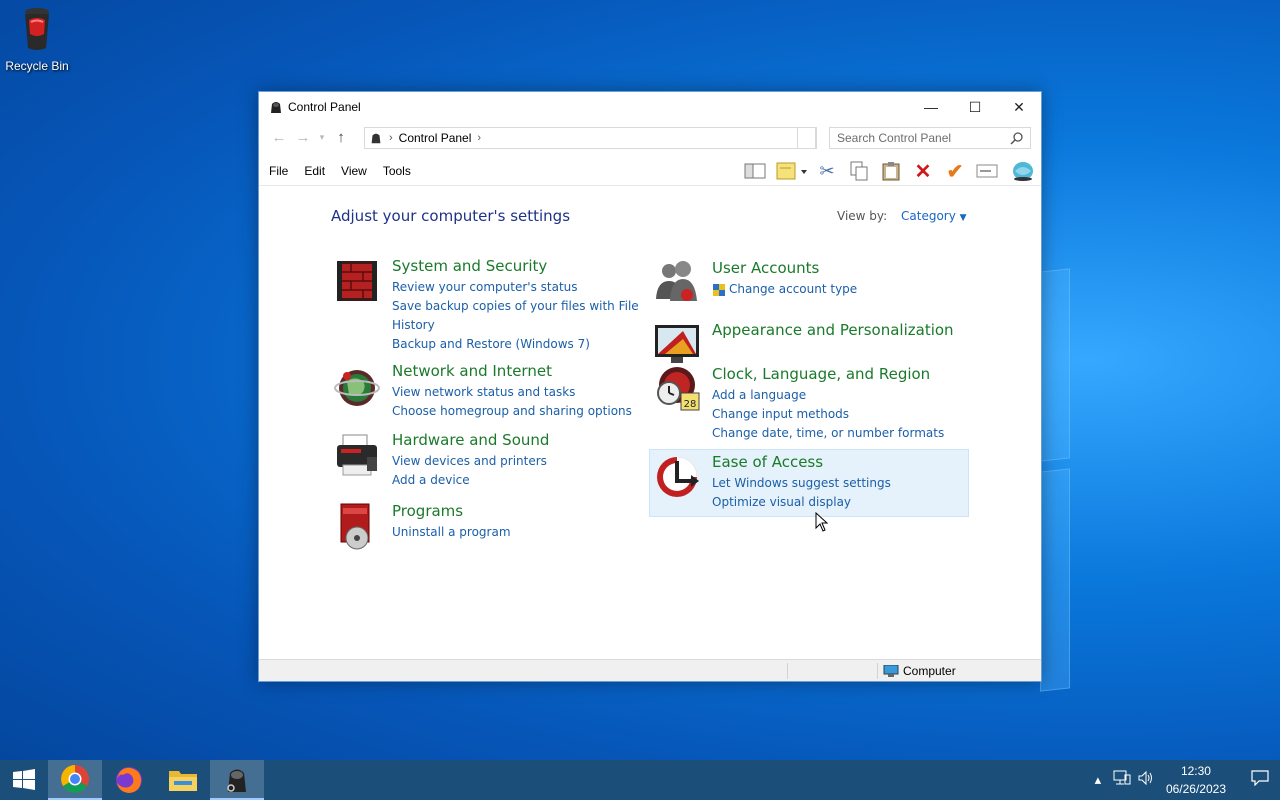  I want to click on uac-shield-icon, so click(719, 289).